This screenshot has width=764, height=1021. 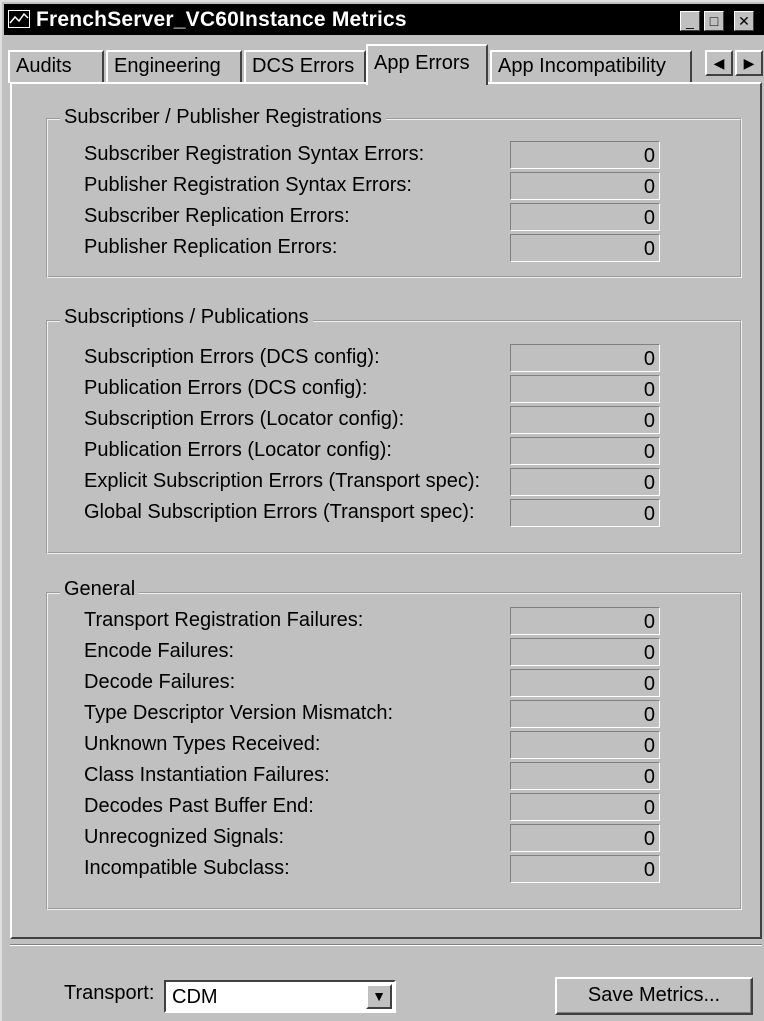 What do you see at coordinates (160, 682) in the screenshot?
I see `metric-label: Decode Failures:` at bounding box center [160, 682].